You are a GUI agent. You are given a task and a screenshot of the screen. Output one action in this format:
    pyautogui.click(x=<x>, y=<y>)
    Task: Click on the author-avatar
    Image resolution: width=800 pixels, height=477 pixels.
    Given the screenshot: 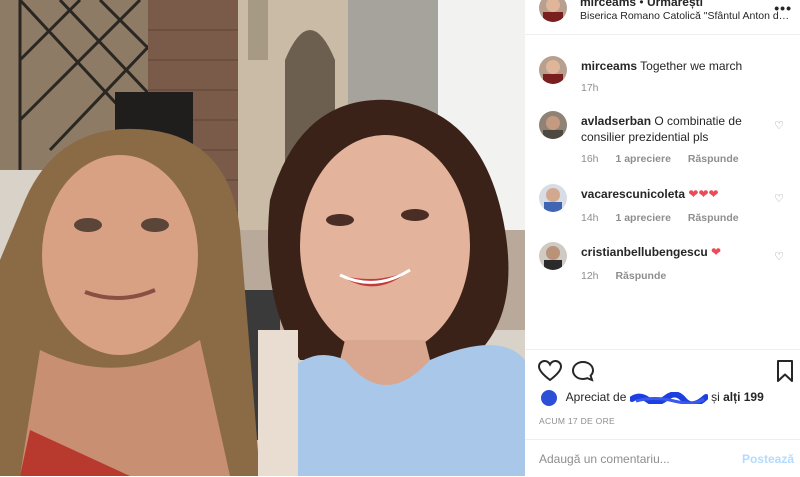 What is the action you would take?
    pyautogui.click(x=553, y=11)
    